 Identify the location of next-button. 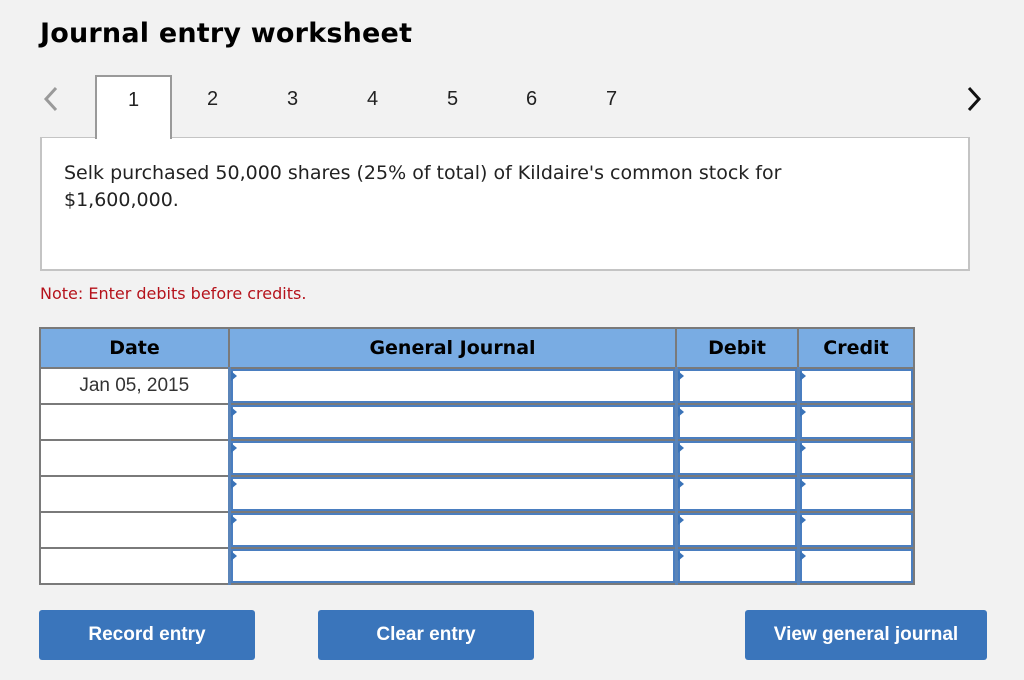
(974, 99).